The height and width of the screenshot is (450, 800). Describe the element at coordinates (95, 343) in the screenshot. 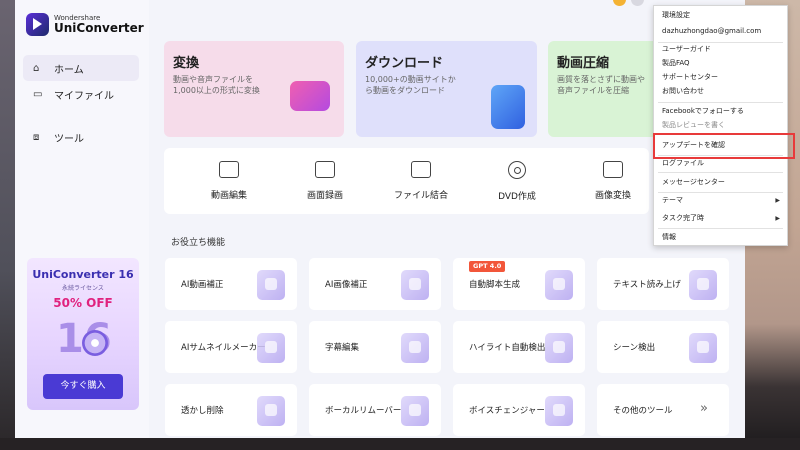

I see `disc-icon` at that location.